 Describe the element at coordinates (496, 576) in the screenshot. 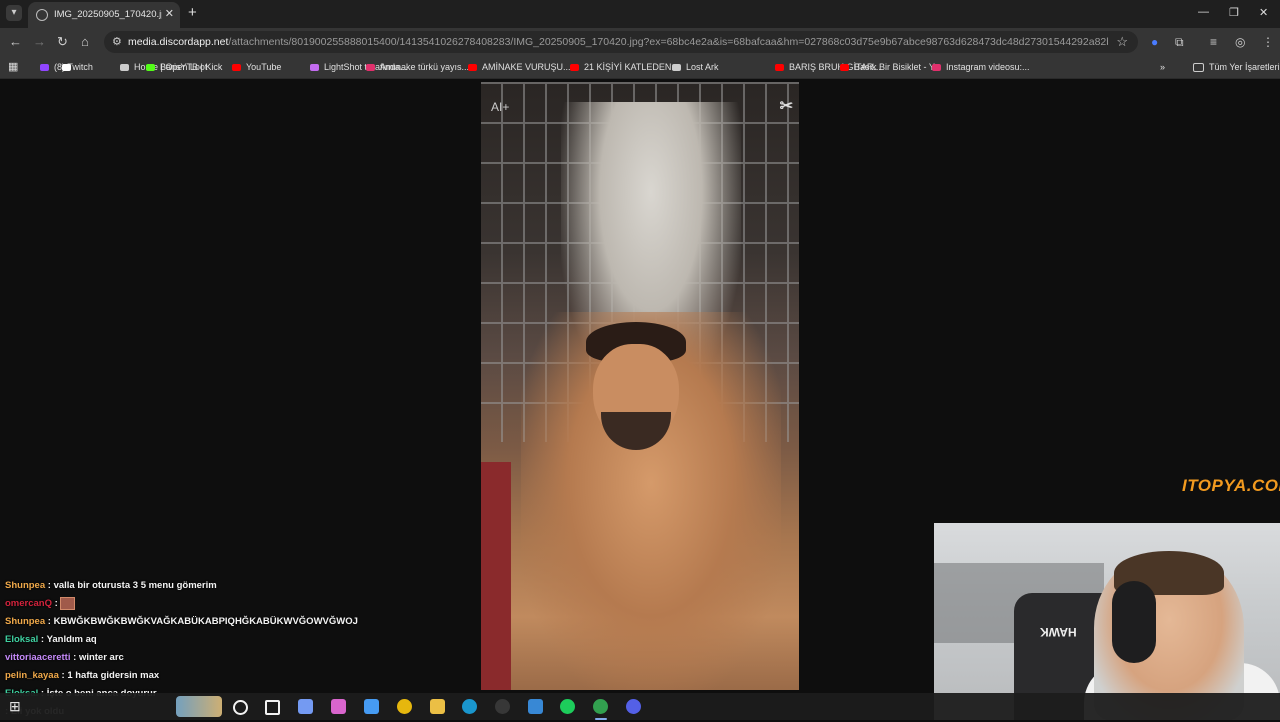

I see `photo-red-band` at that location.